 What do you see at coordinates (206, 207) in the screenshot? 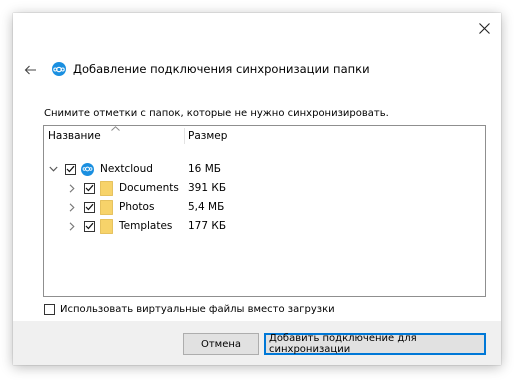
I see `tree-item-size: 5,4 МБ` at bounding box center [206, 207].